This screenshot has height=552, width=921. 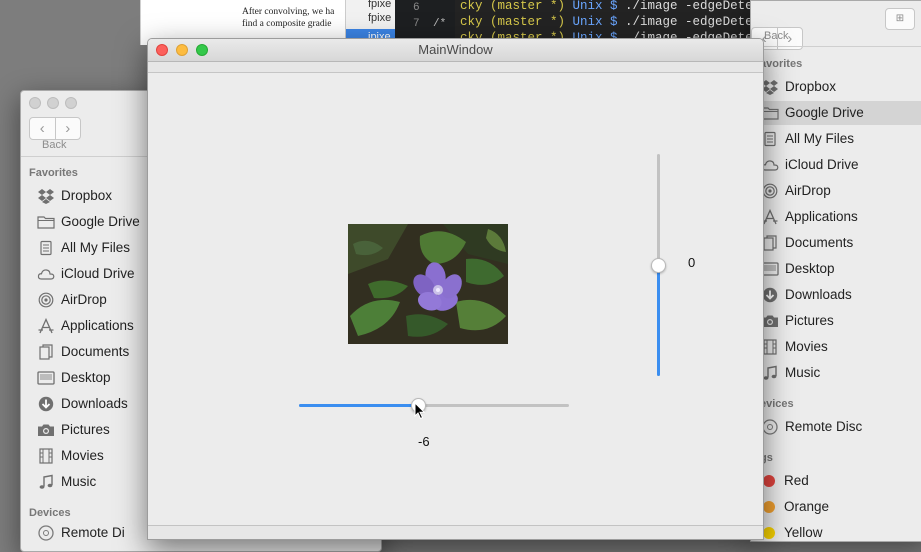 What do you see at coordinates (287, 24) in the screenshot?
I see `document-line: find a composite gradie` at bounding box center [287, 24].